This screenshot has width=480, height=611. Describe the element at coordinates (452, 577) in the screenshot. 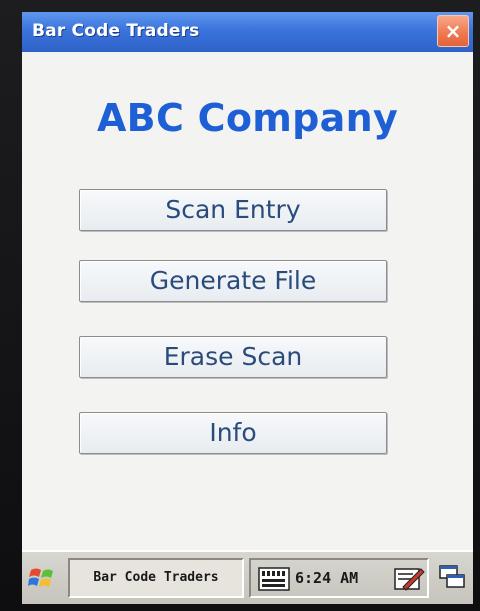

I see `window-switcher-icon` at that location.